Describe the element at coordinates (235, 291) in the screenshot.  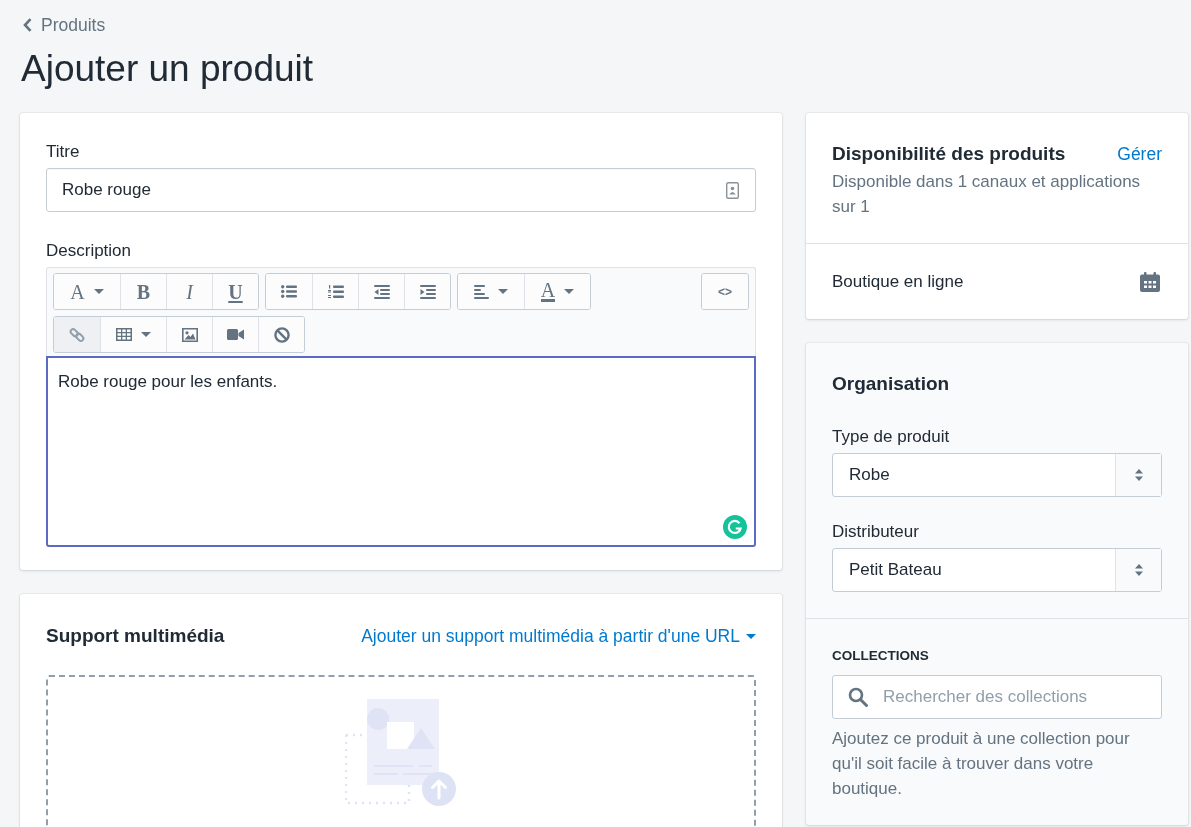
I see `underline-button: U` at that location.